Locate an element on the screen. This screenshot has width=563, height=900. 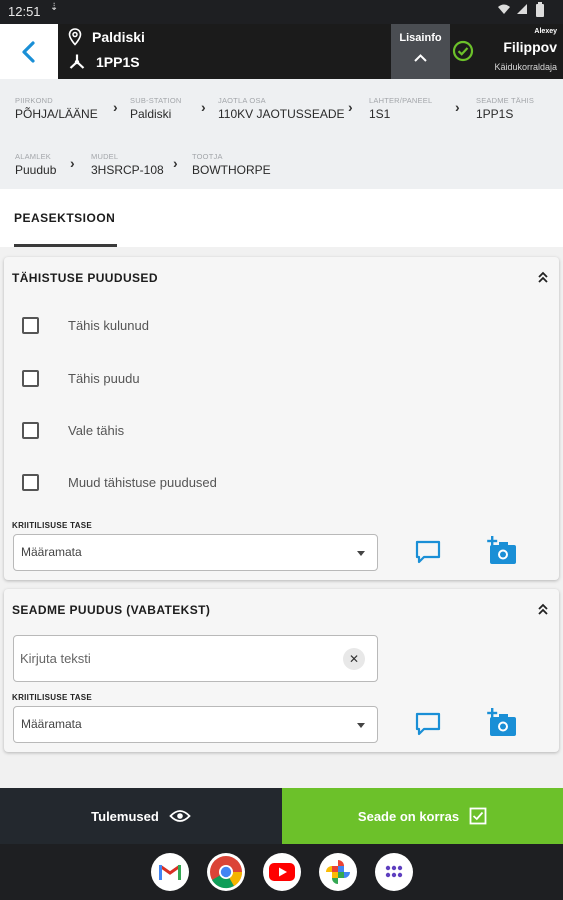
checkbox-row: Vale tähis is located at coordinates (73, 430).